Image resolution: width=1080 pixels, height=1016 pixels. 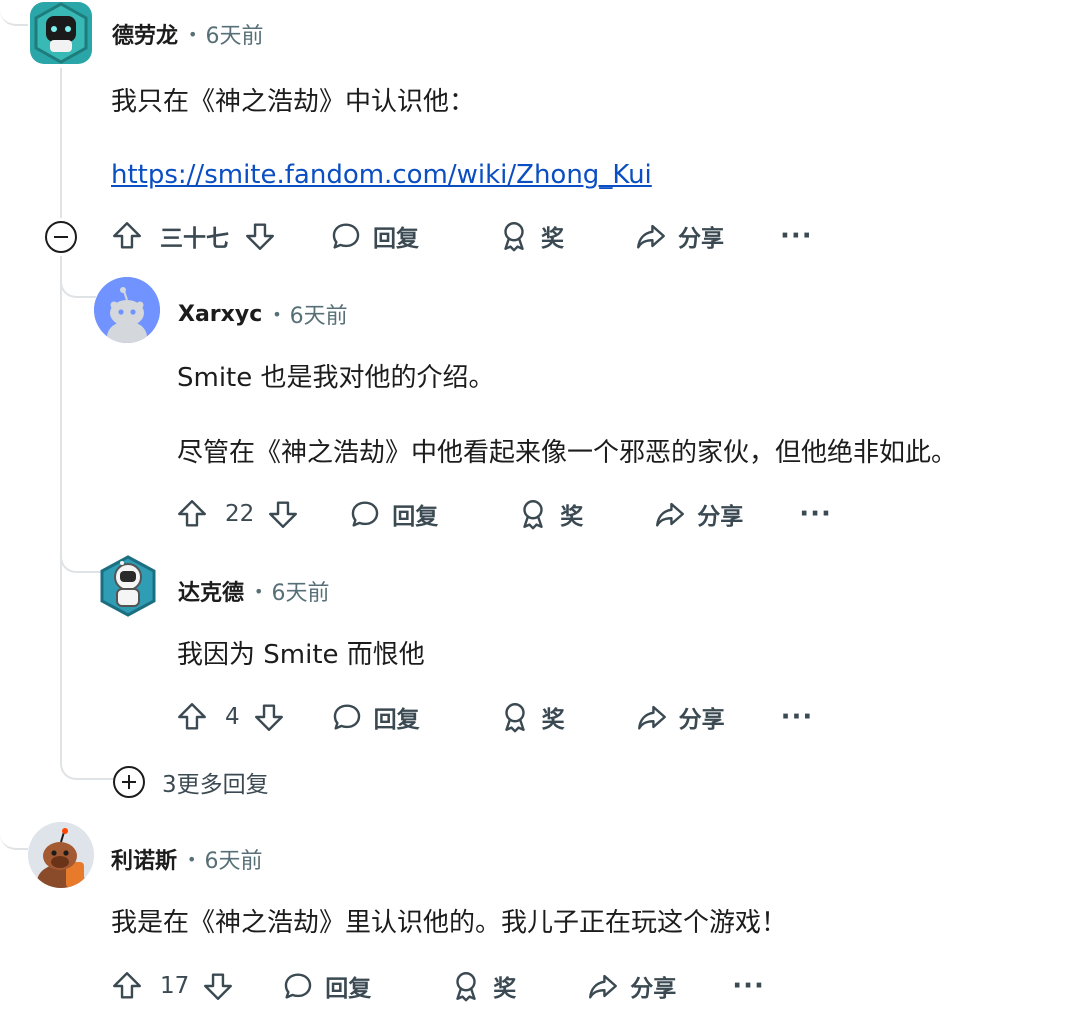 I want to click on comment-actions: 4 回复 奖 分享 ···, so click(x=494, y=717).